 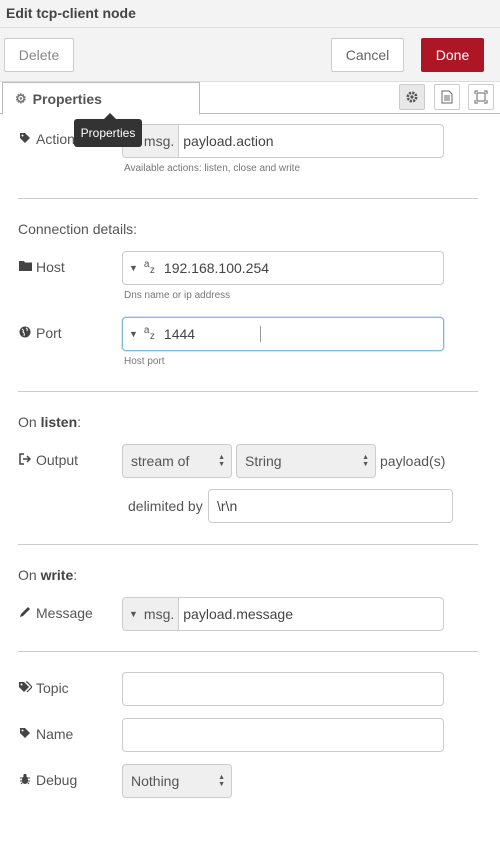 I want to click on message-value: payload.message, so click(x=238, y=614).